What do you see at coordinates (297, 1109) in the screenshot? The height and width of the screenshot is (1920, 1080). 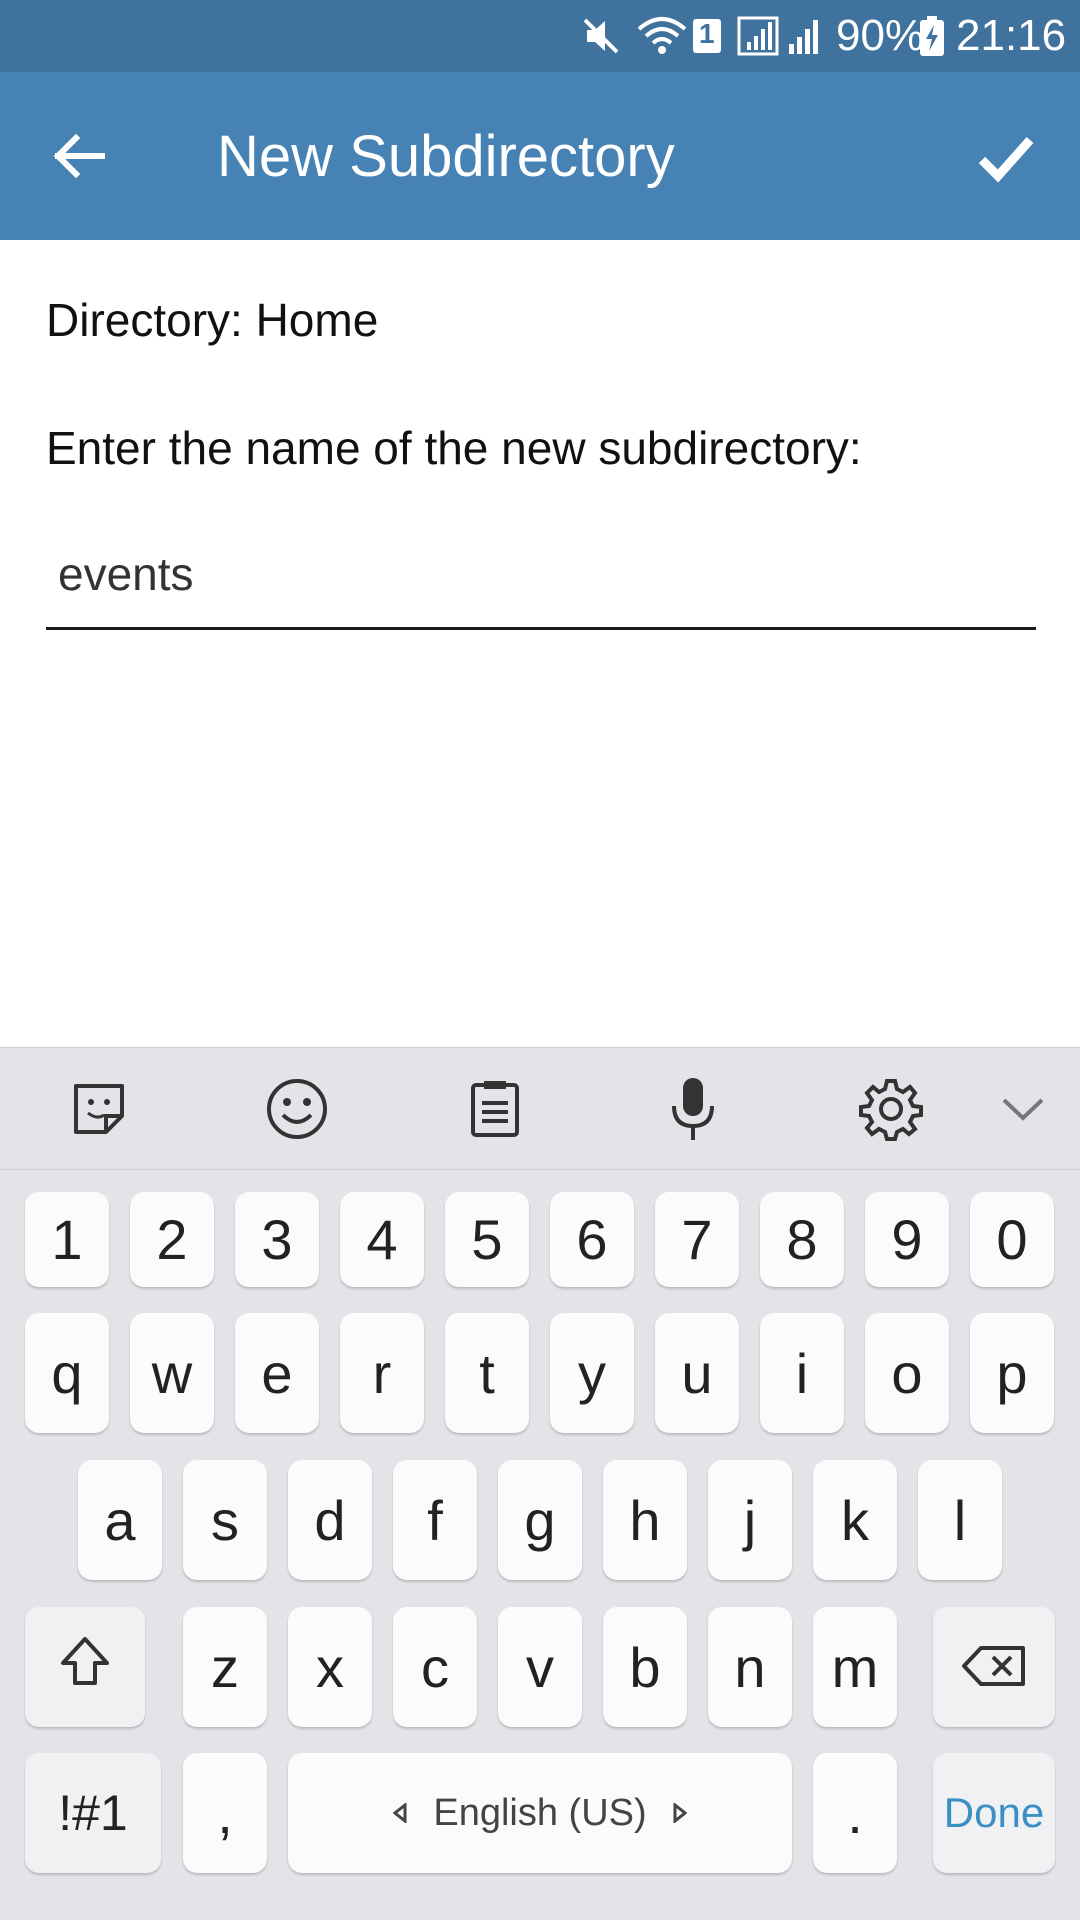 I see `emoji-icon` at bounding box center [297, 1109].